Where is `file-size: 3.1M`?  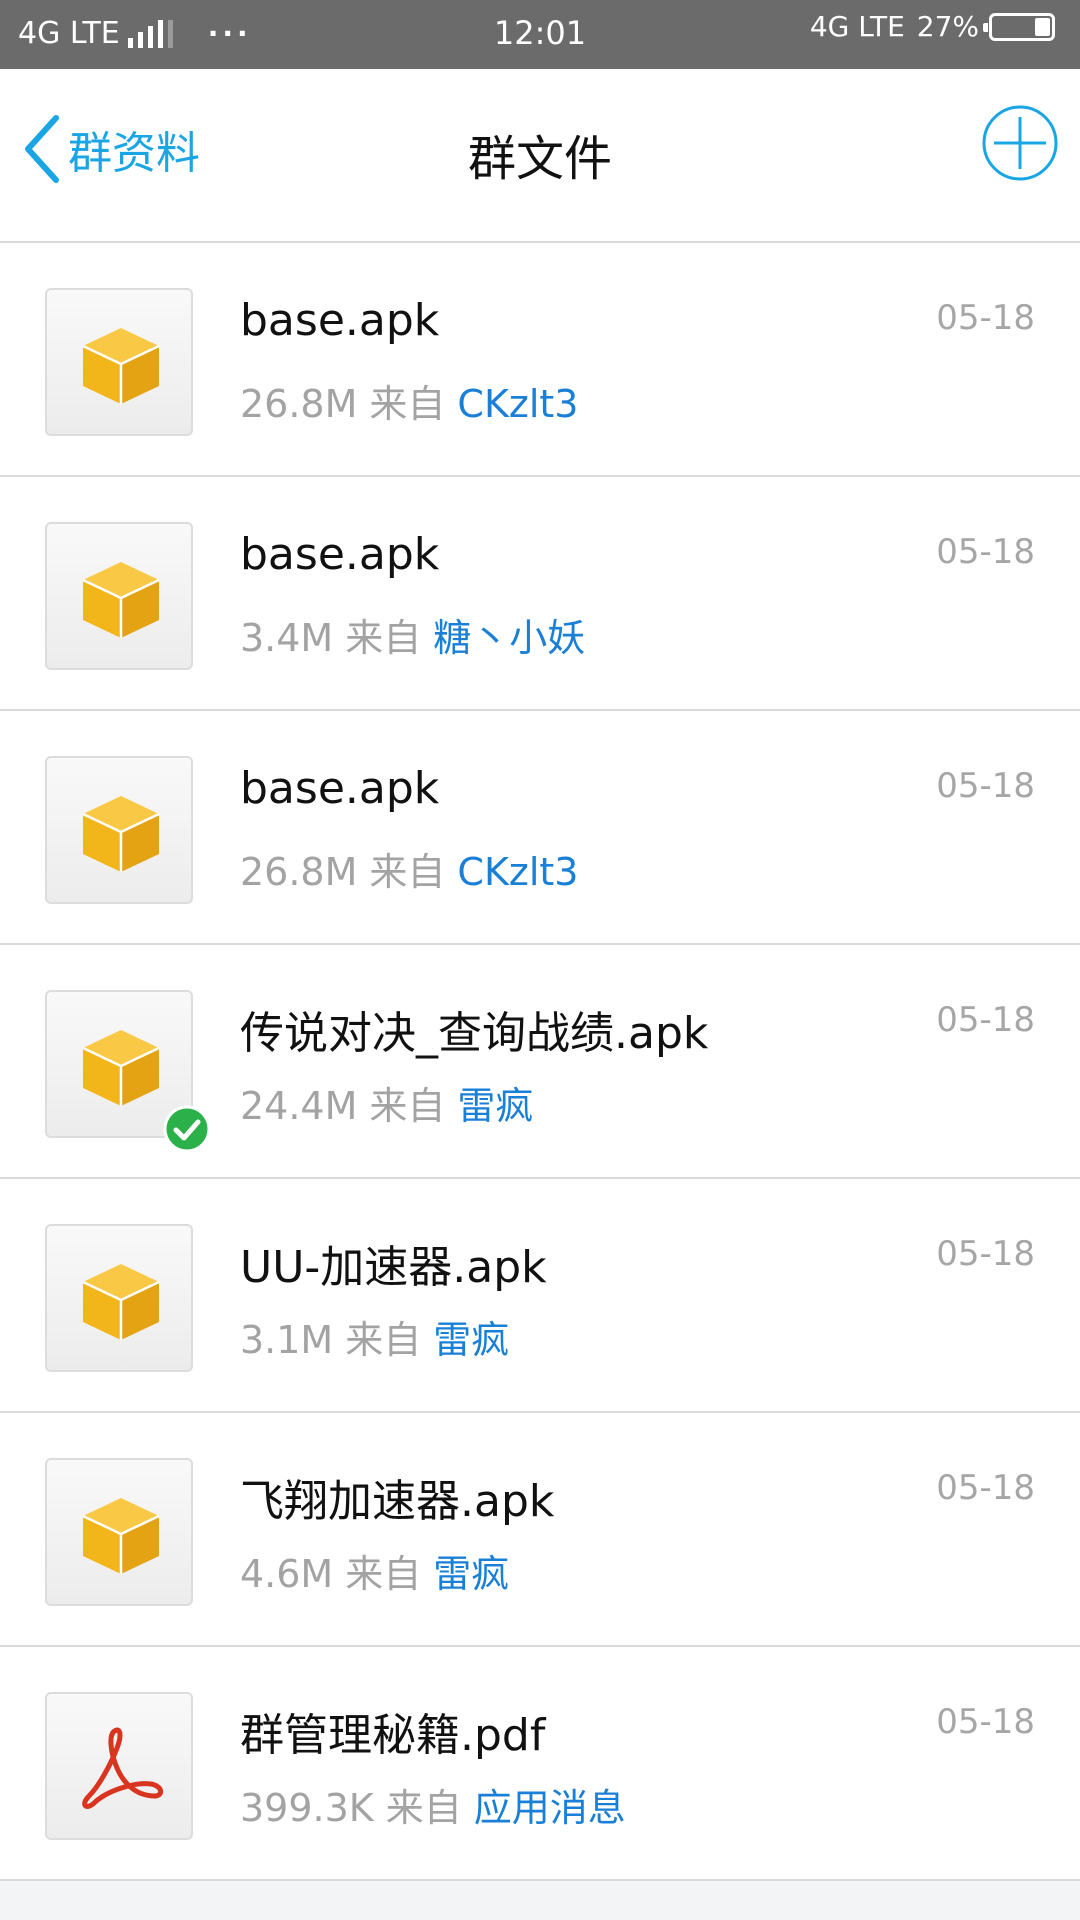
file-size: 3.1M is located at coordinates (287, 1340).